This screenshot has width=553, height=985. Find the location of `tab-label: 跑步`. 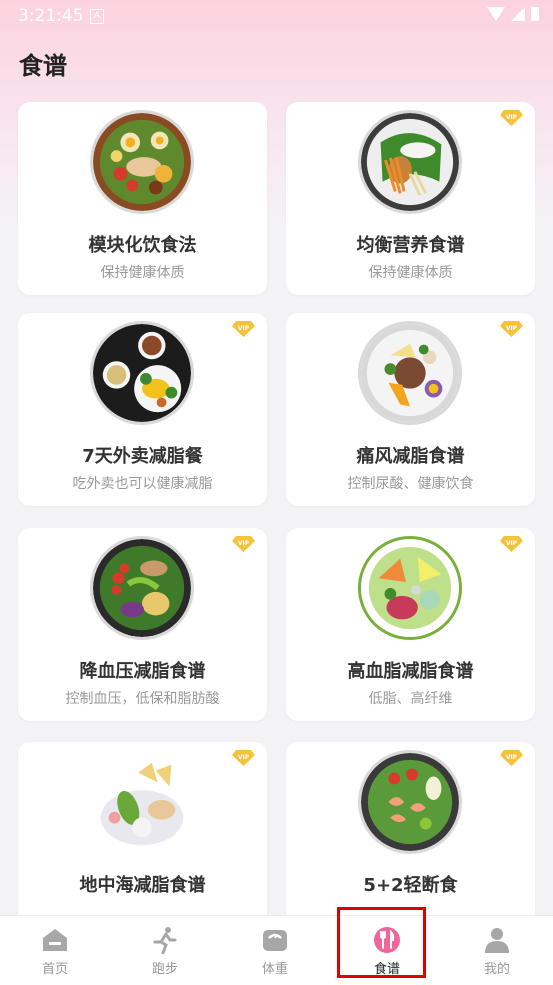

tab-label: 跑步 is located at coordinates (164, 969).